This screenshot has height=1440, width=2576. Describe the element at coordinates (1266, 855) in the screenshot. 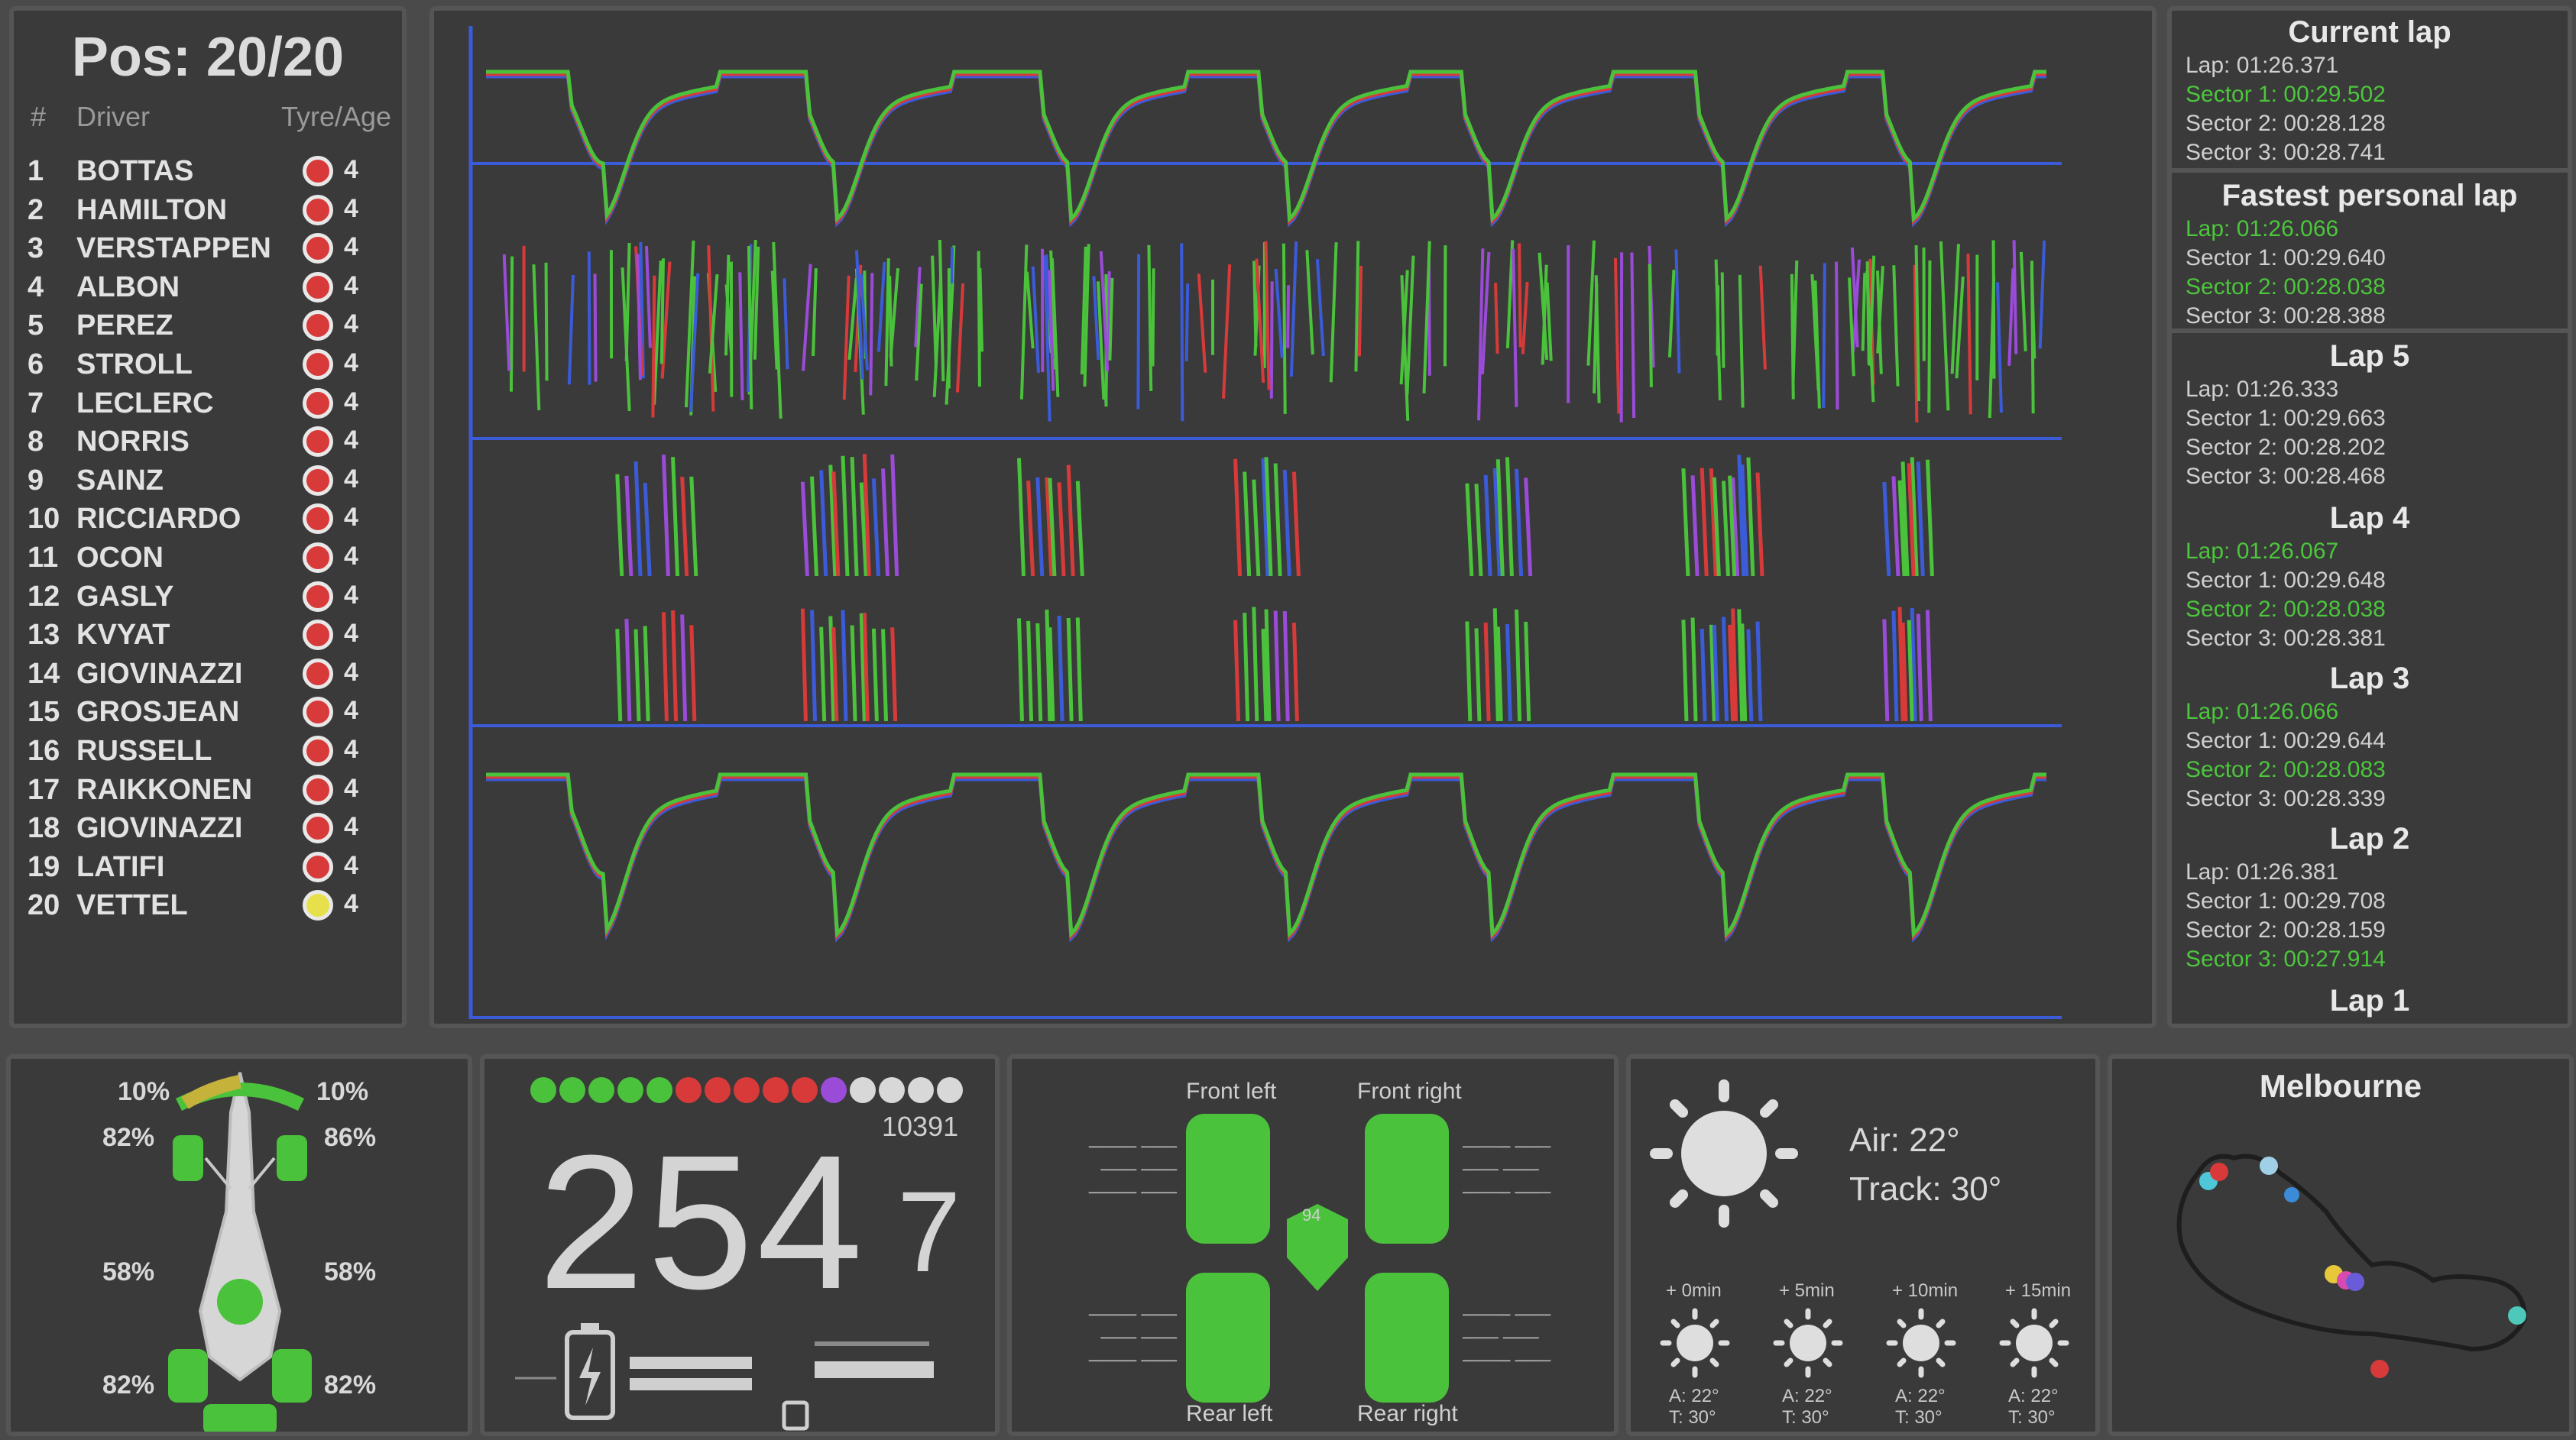

I see `speed-trace-lower` at that location.